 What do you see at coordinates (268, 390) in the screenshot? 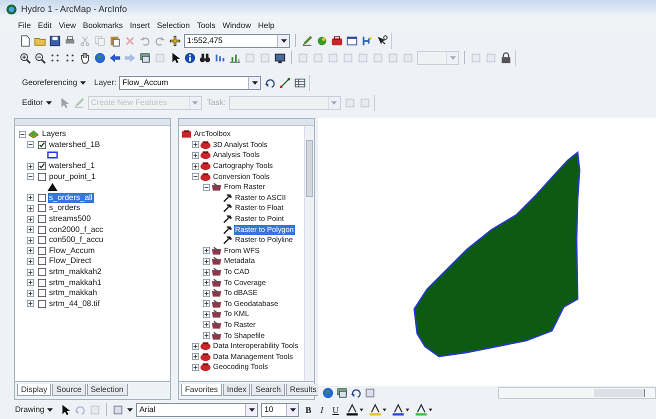
I see `tab: Search` at bounding box center [268, 390].